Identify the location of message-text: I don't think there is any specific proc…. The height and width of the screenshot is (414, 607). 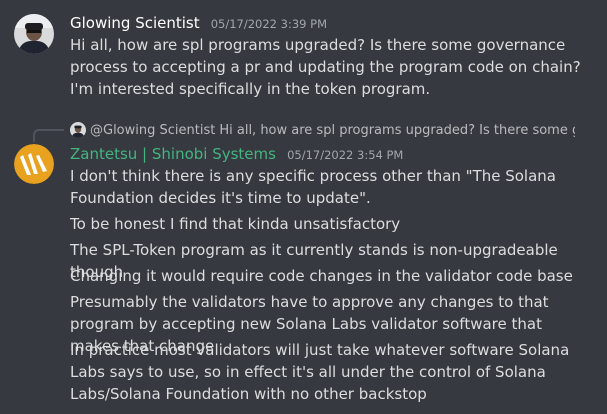
(313, 187).